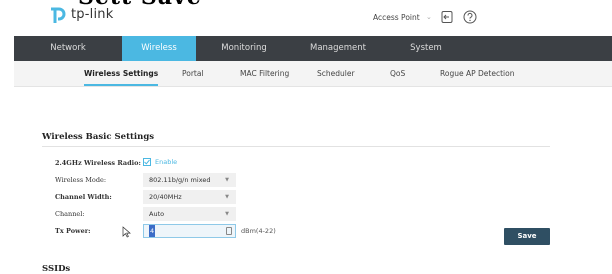 The height and width of the screenshot is (274, 612). What do you see at coordinates (397, 74) in the screenshot?
I see `tab-qos: QoS` at bounding box center [397, 74].